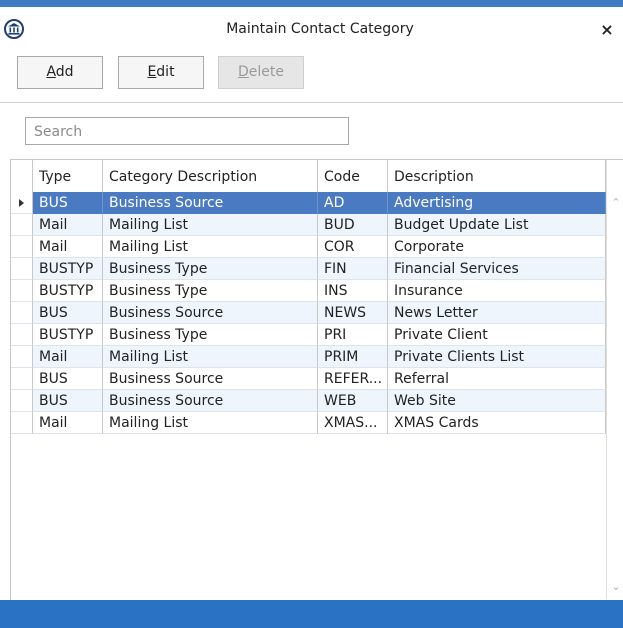  I want to click on current-row-indicator-icon, so click(21, 203).